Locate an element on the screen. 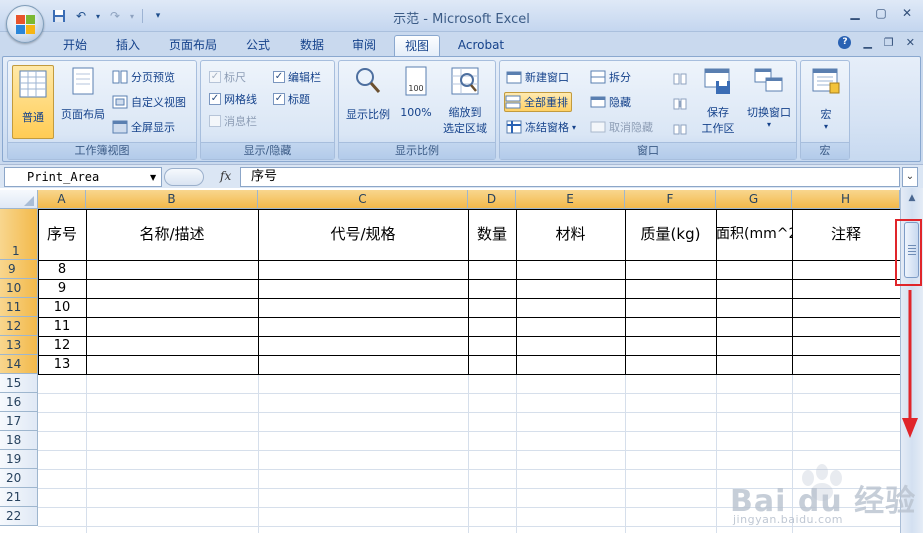 This screenshot has width=923, height=533. row-header-20: 20 is located at coordinates (19, 478).